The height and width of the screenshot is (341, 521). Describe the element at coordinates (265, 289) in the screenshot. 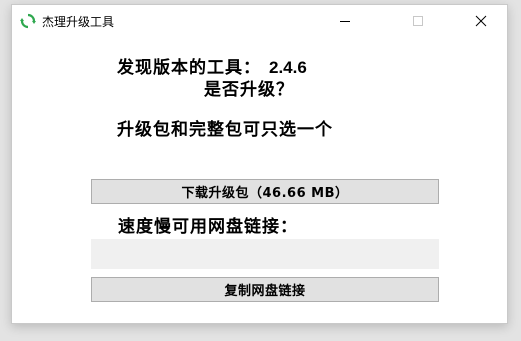

I see `copy-link-button: 复制网盘链接` at that location.